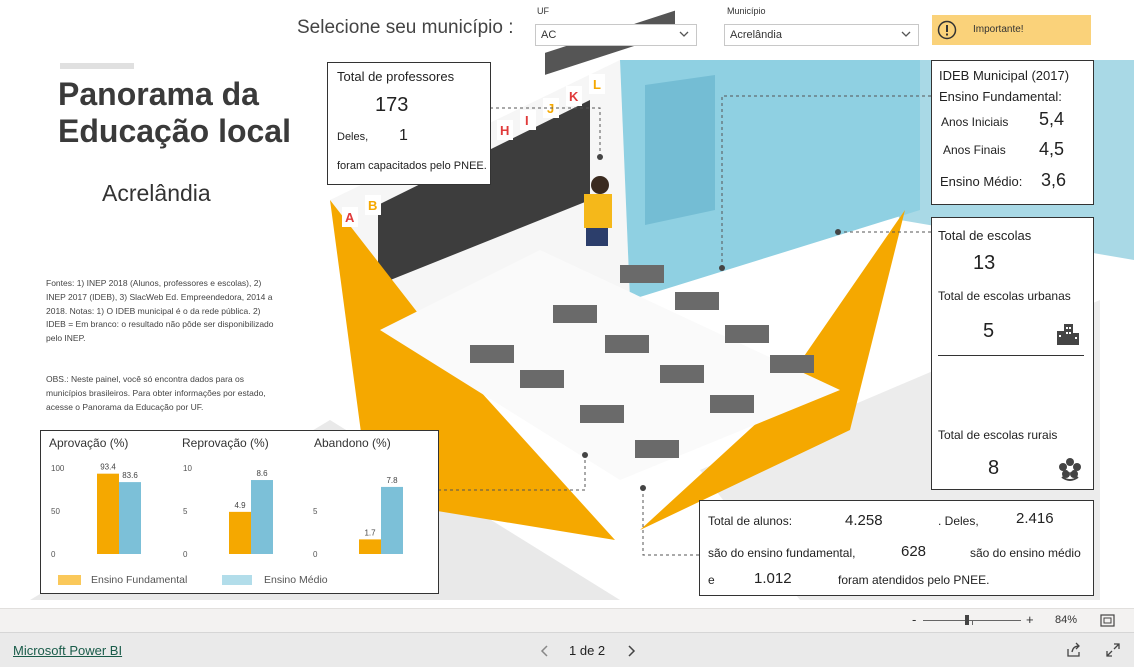 The image size is (1134, 667). What do you see at coordinates (994, 468) in the screenshot?
I see `schools-rural-value: 8` at bounding box center [994, 468].